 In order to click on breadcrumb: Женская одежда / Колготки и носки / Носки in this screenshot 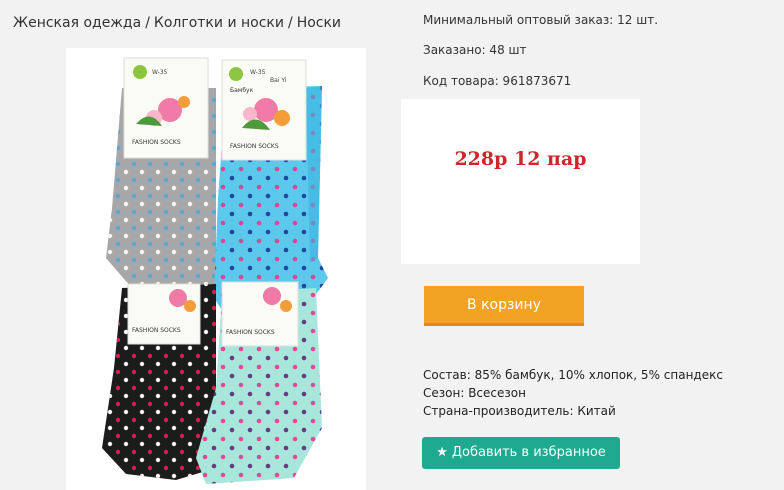, I will do `click(177, 23)`.